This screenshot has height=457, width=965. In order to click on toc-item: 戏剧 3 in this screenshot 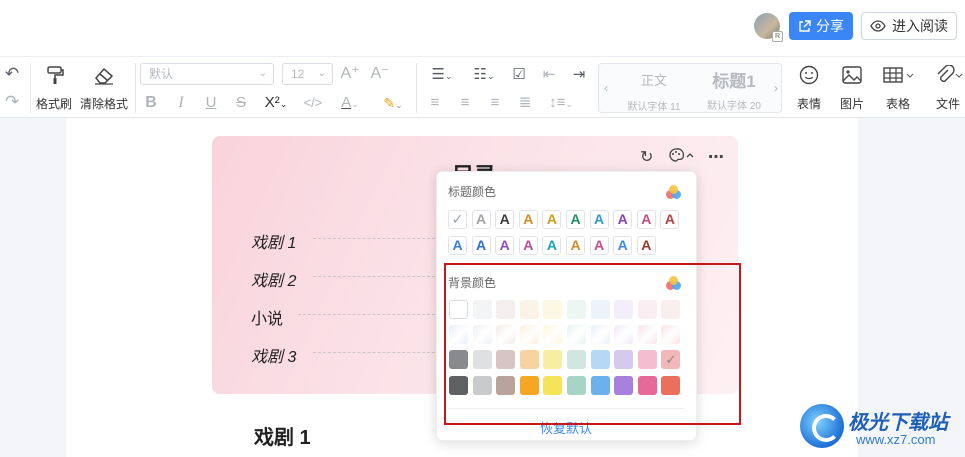, I will do `click(273, 355)`.